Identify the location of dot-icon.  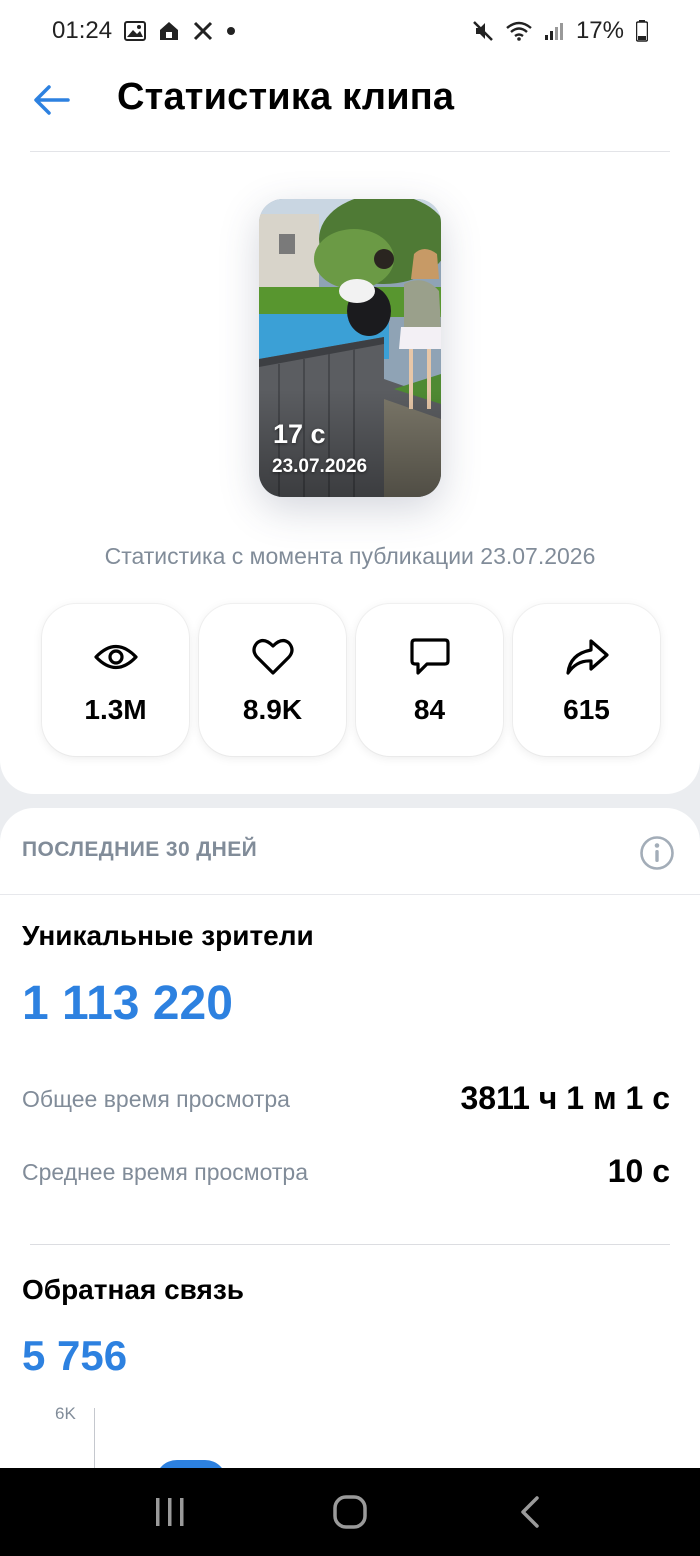
(231, 31).